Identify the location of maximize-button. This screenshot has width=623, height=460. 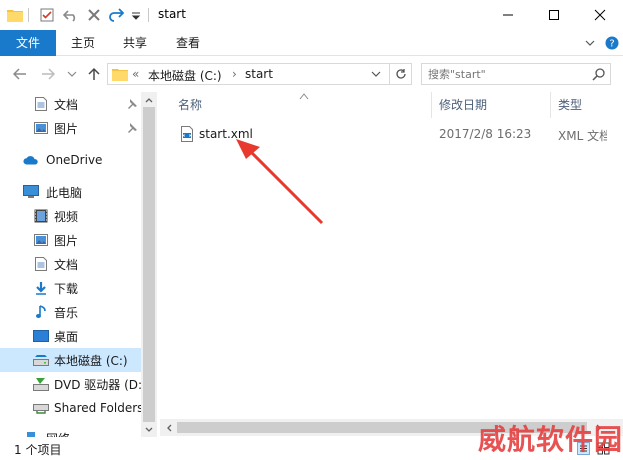
(554, 15).